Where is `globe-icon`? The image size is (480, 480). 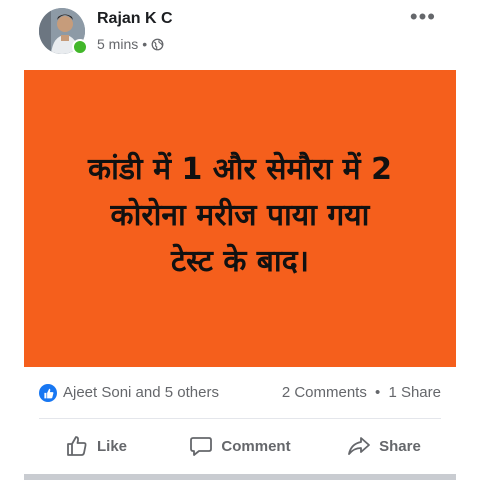 globe-icon is located at coordinates (157, 44).